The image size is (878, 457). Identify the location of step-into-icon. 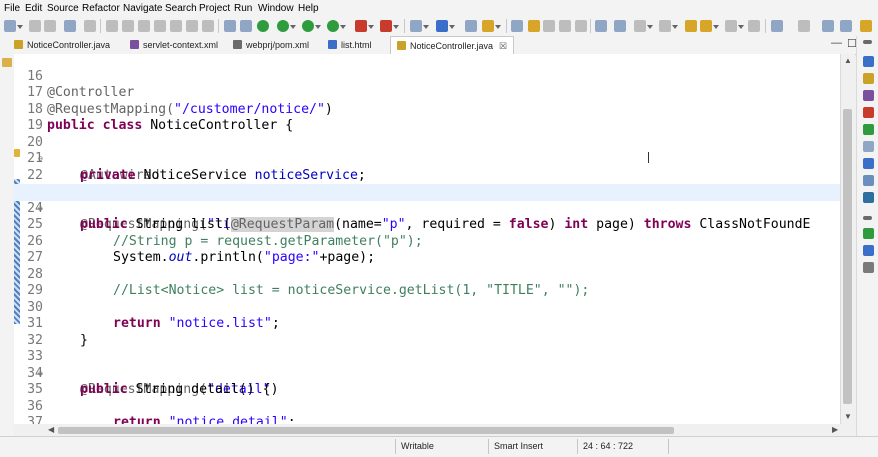
(176, 26).